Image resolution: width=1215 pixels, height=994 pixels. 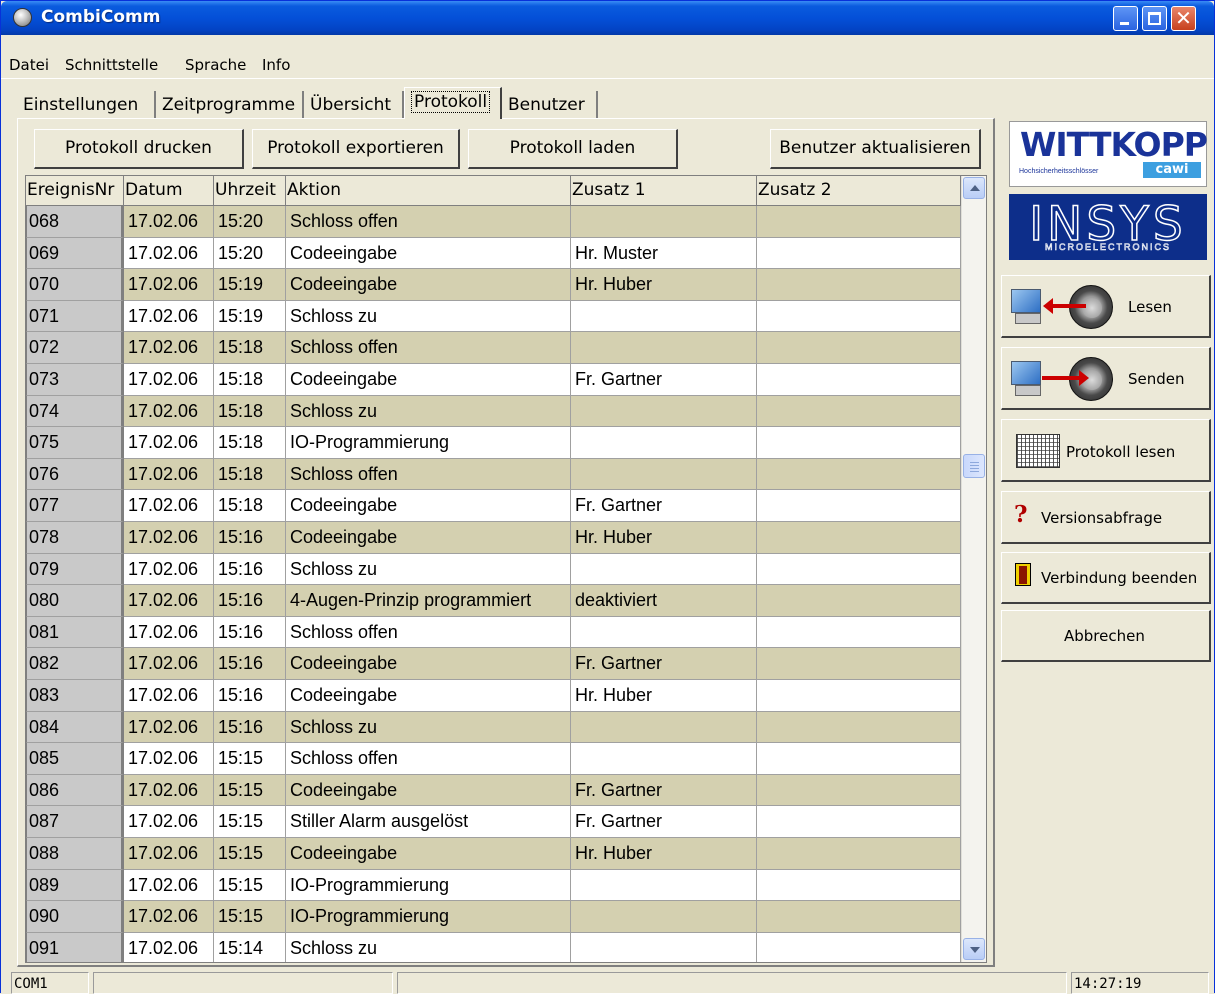 What do you see at coordinates (29, 65) in the screenshot?
I see `menu-datei: Datei` at bounding box center [29, 65].